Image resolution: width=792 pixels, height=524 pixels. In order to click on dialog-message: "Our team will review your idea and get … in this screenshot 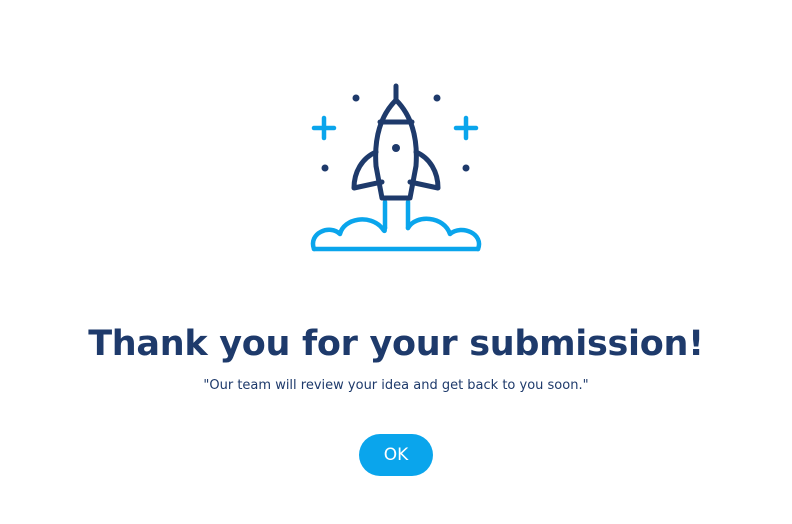, I will do `click(396, 385)`.